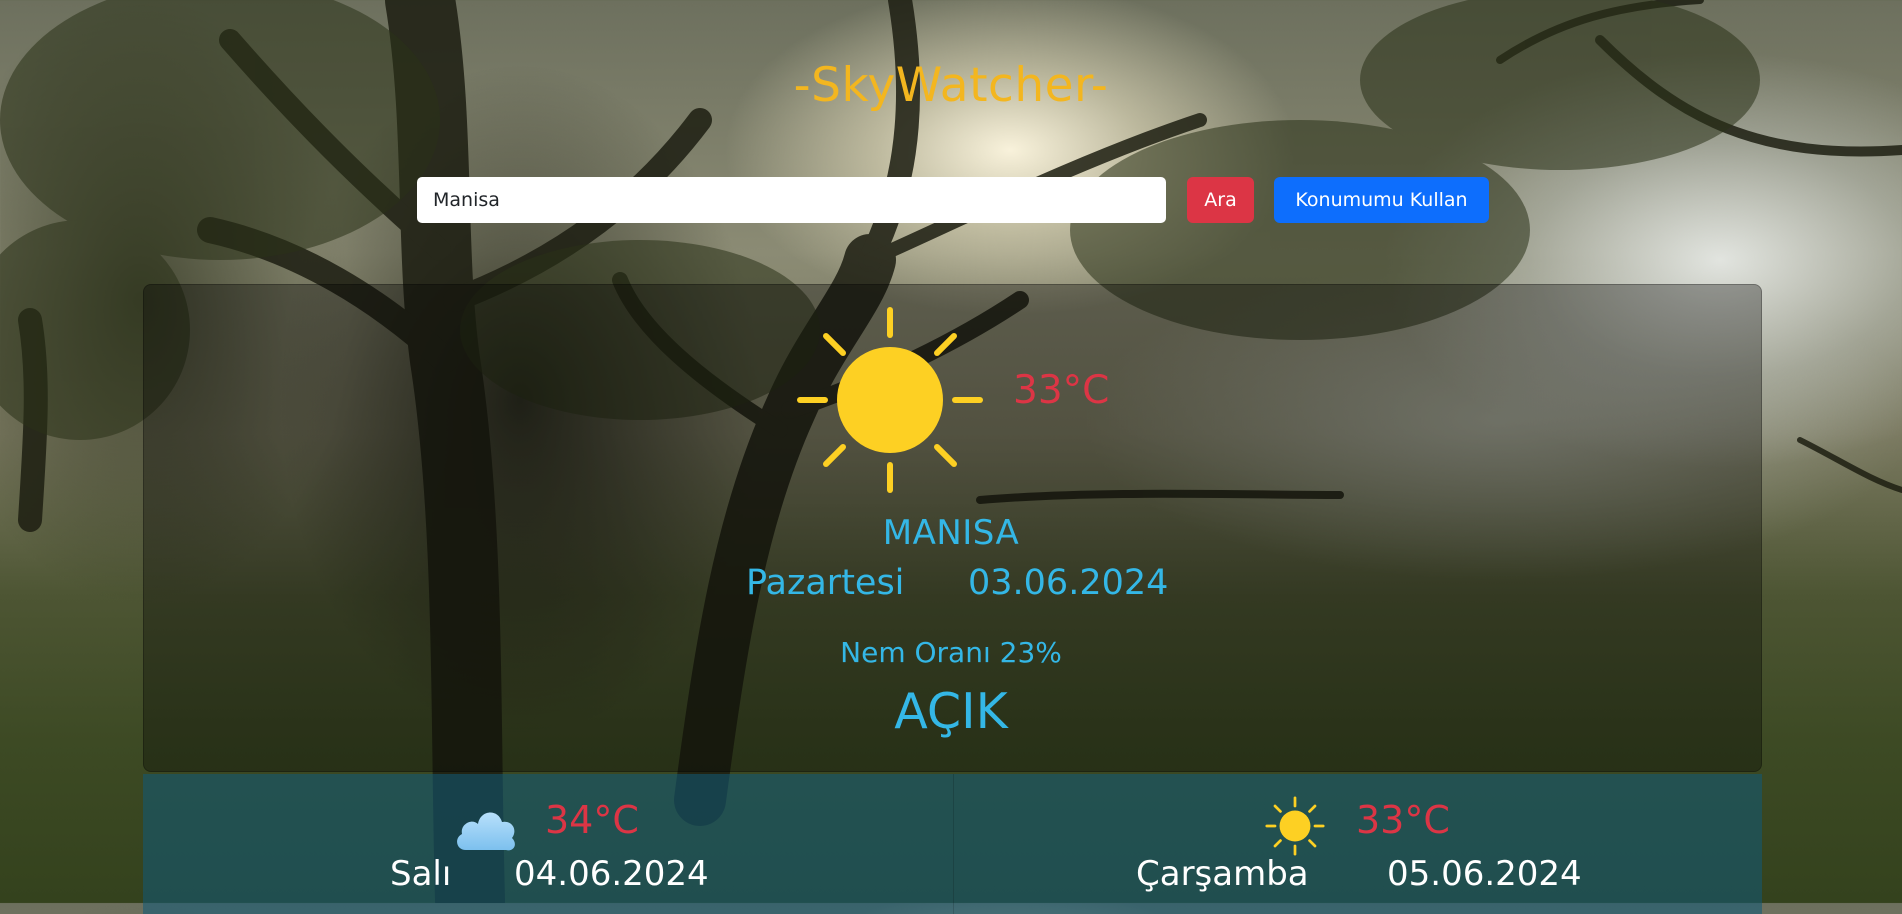 The image size is (1902, 914). What do you see at coordinates (548, 844) in the screenshot?
I see `forecast-card-1: 34°C Salı 04.06.2024` at bounding box center [548, 844].